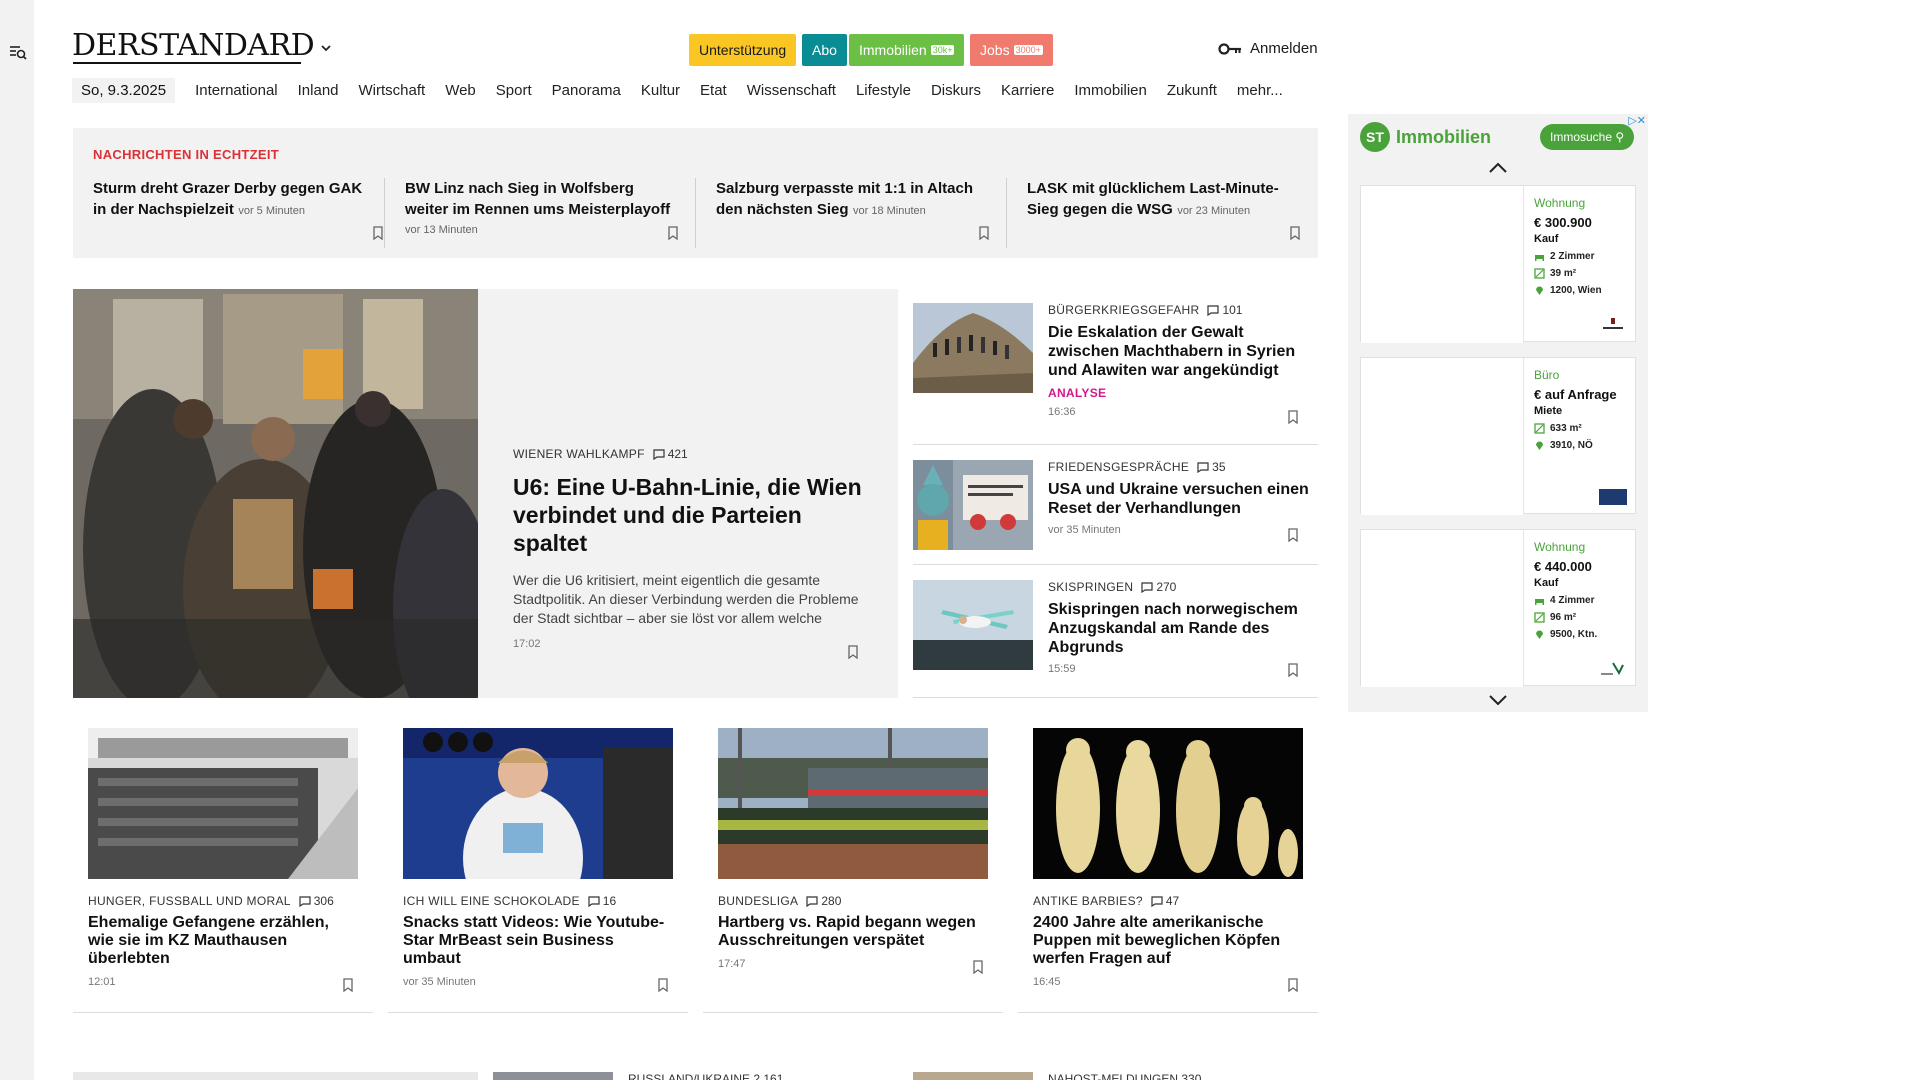 This screenshot has width=1920, height=1080. Describe the element at coordinates (18, 52) in the screenshot. I see `menu-search-icon` at that location.